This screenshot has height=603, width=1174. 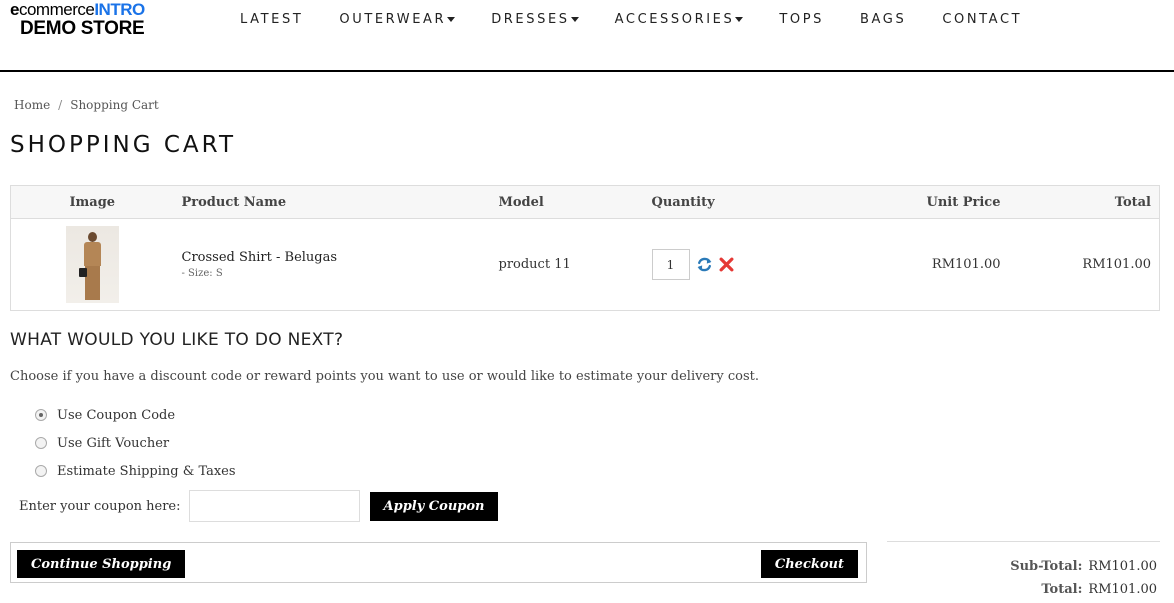 What do you see at coordinates (116, 415) in the screenshot?
I see `option-coupon-label: Use Coupon Code` at bounding box center [116, 415].